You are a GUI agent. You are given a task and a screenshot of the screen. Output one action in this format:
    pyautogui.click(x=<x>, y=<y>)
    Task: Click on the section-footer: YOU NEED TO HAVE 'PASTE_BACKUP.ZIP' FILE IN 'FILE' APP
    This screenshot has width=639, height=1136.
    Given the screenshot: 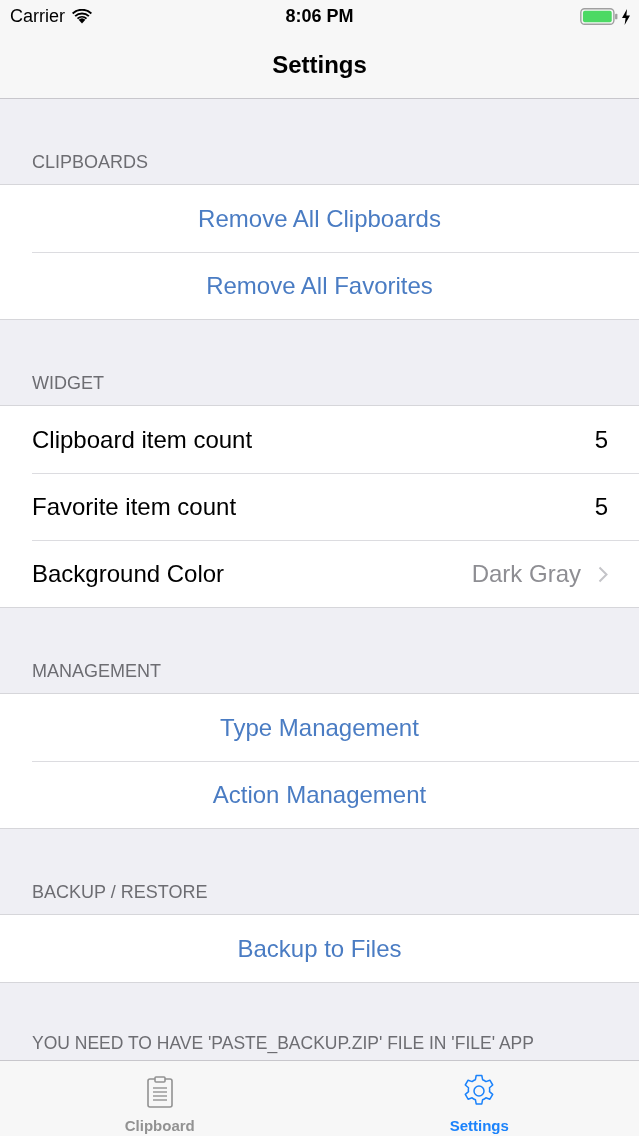 What is the action you would take?
    pyautogui.click(x=283, y=1043)
    